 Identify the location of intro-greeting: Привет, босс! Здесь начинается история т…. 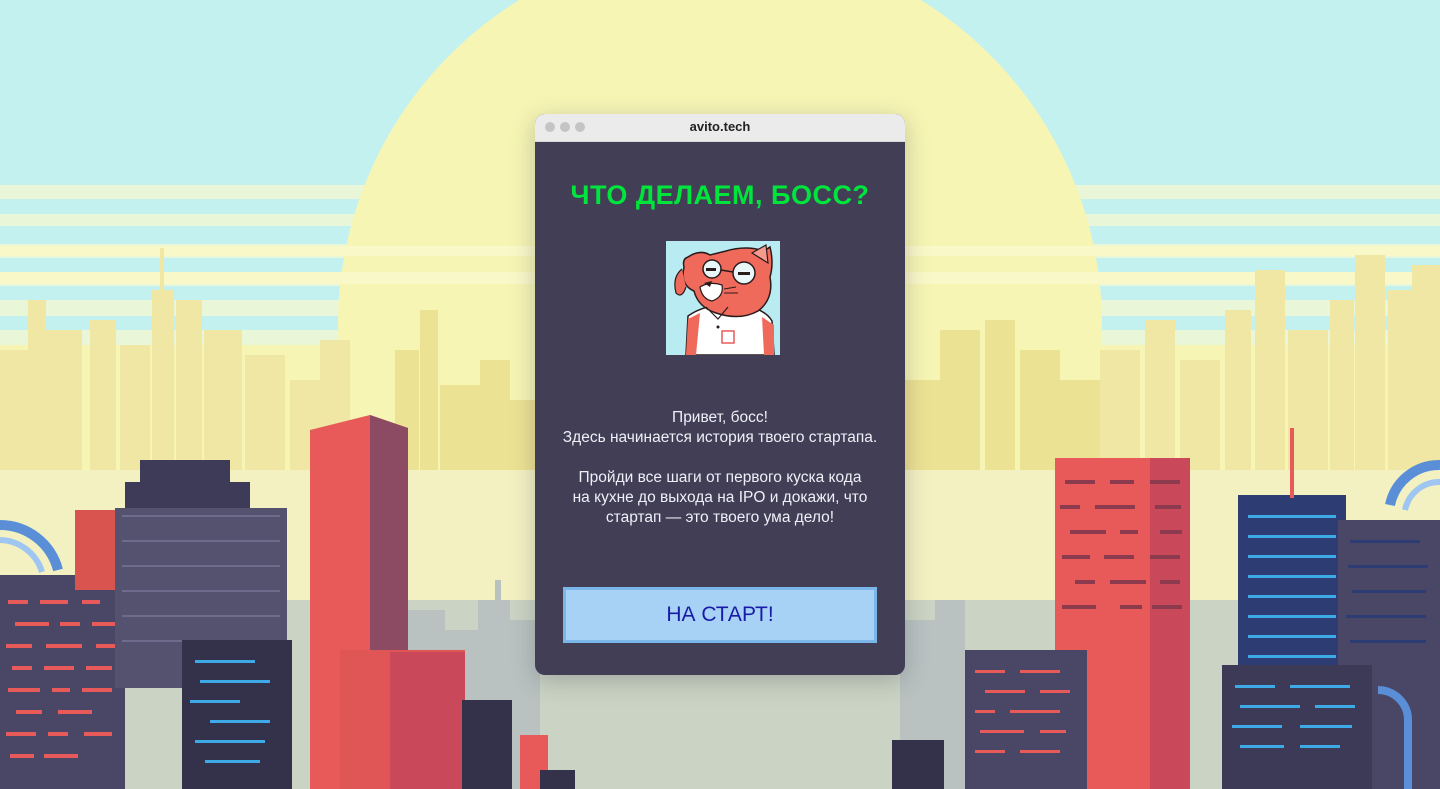
(720, 428).